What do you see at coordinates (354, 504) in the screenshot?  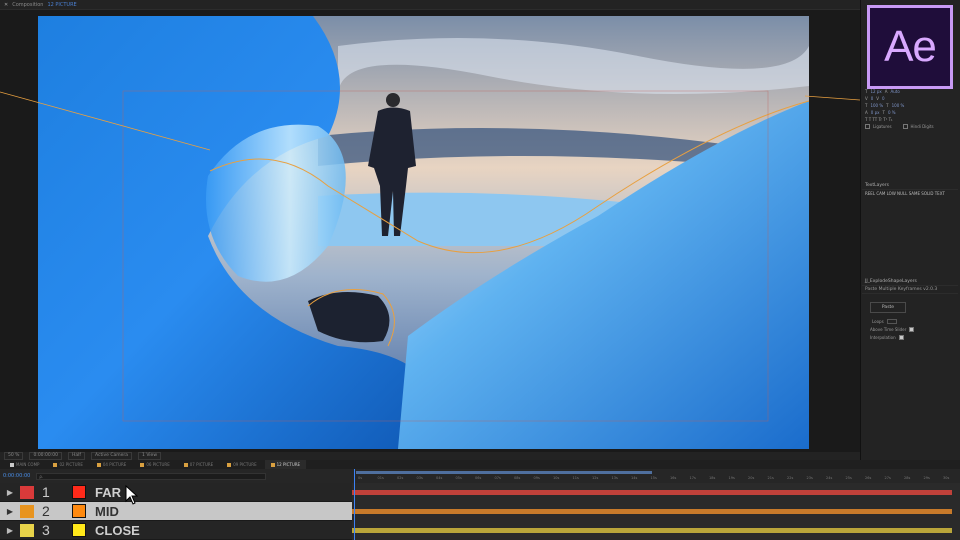 I see `current-time-indicator` at bounding box center [354, 504].